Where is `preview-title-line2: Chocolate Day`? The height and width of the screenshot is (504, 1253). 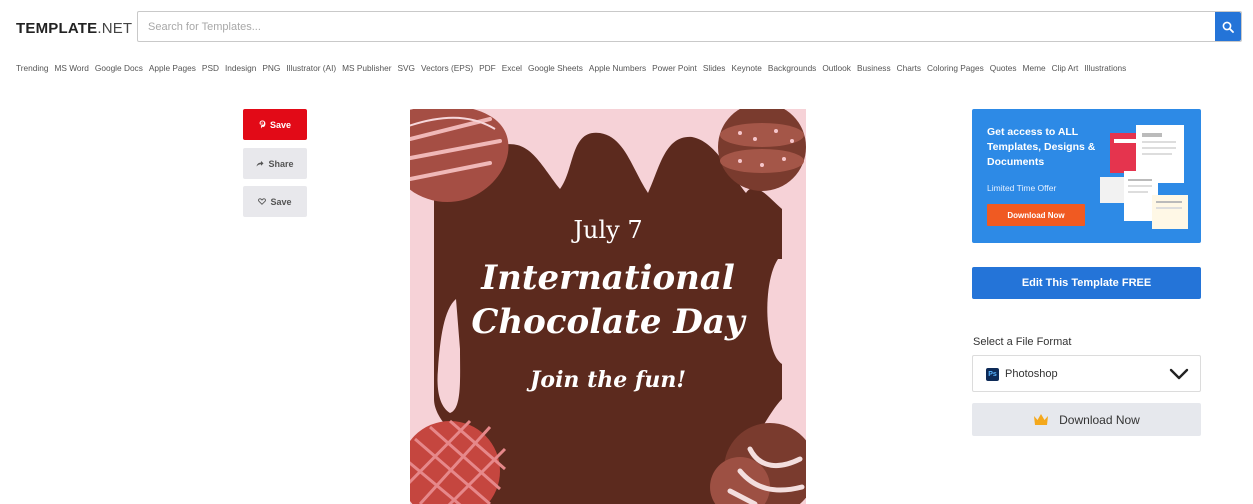 preview-title-line2: Chocolate Day is located at coordinates (608, 322).